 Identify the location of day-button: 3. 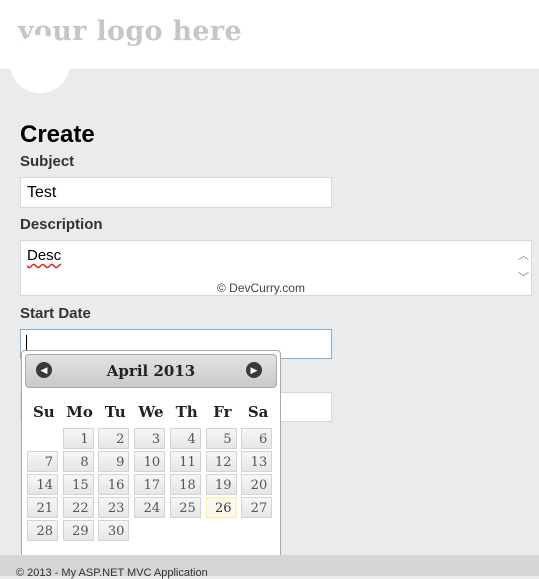
(150, 438).